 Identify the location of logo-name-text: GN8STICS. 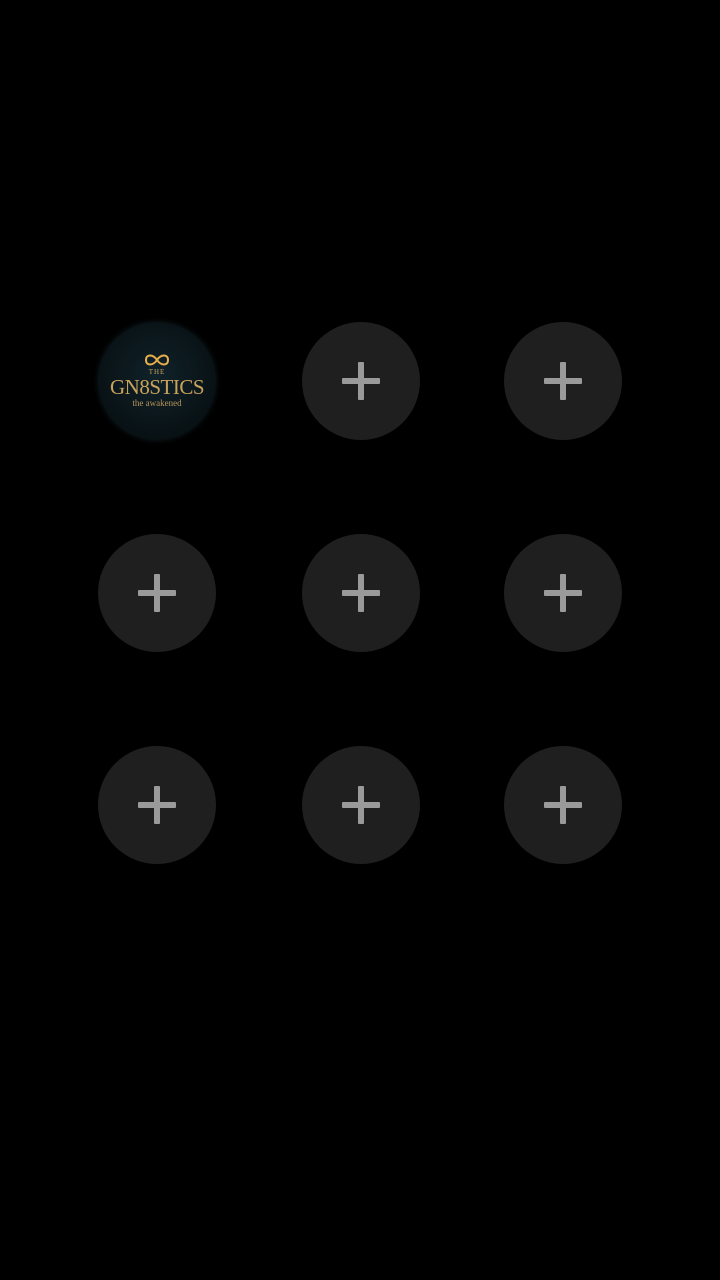
(157, 387).